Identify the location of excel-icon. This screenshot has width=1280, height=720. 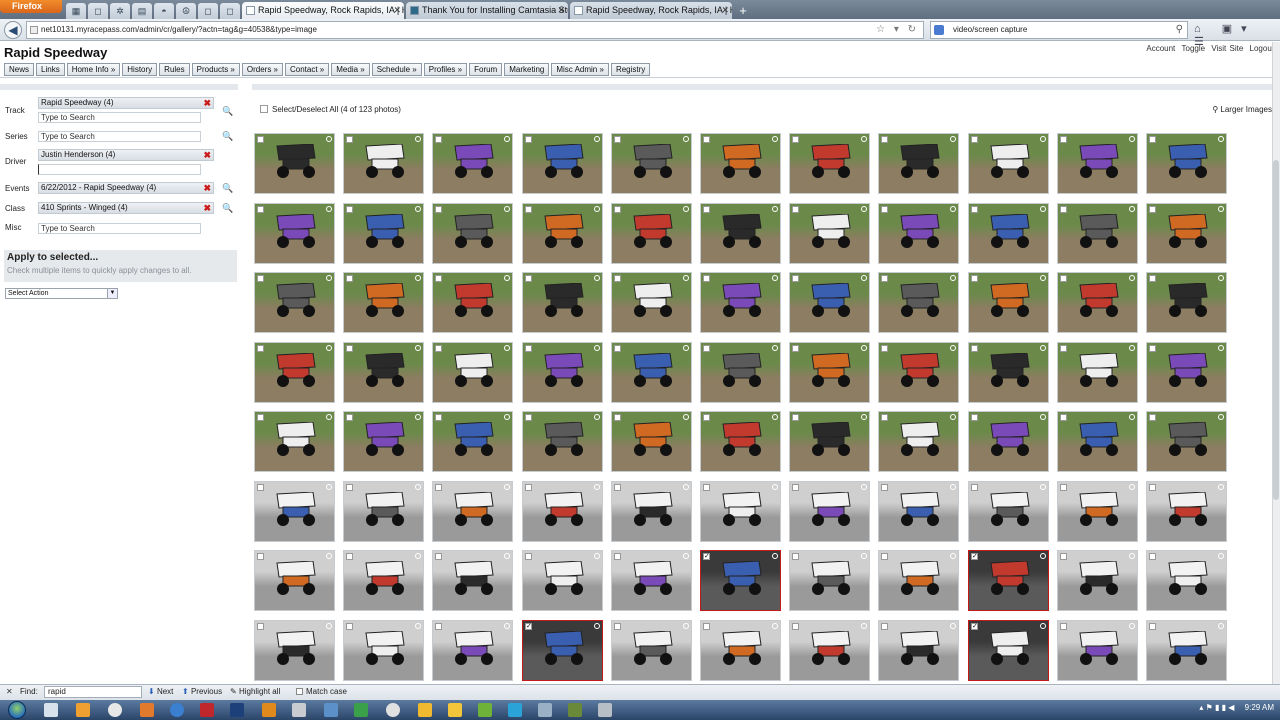
(361, 710).